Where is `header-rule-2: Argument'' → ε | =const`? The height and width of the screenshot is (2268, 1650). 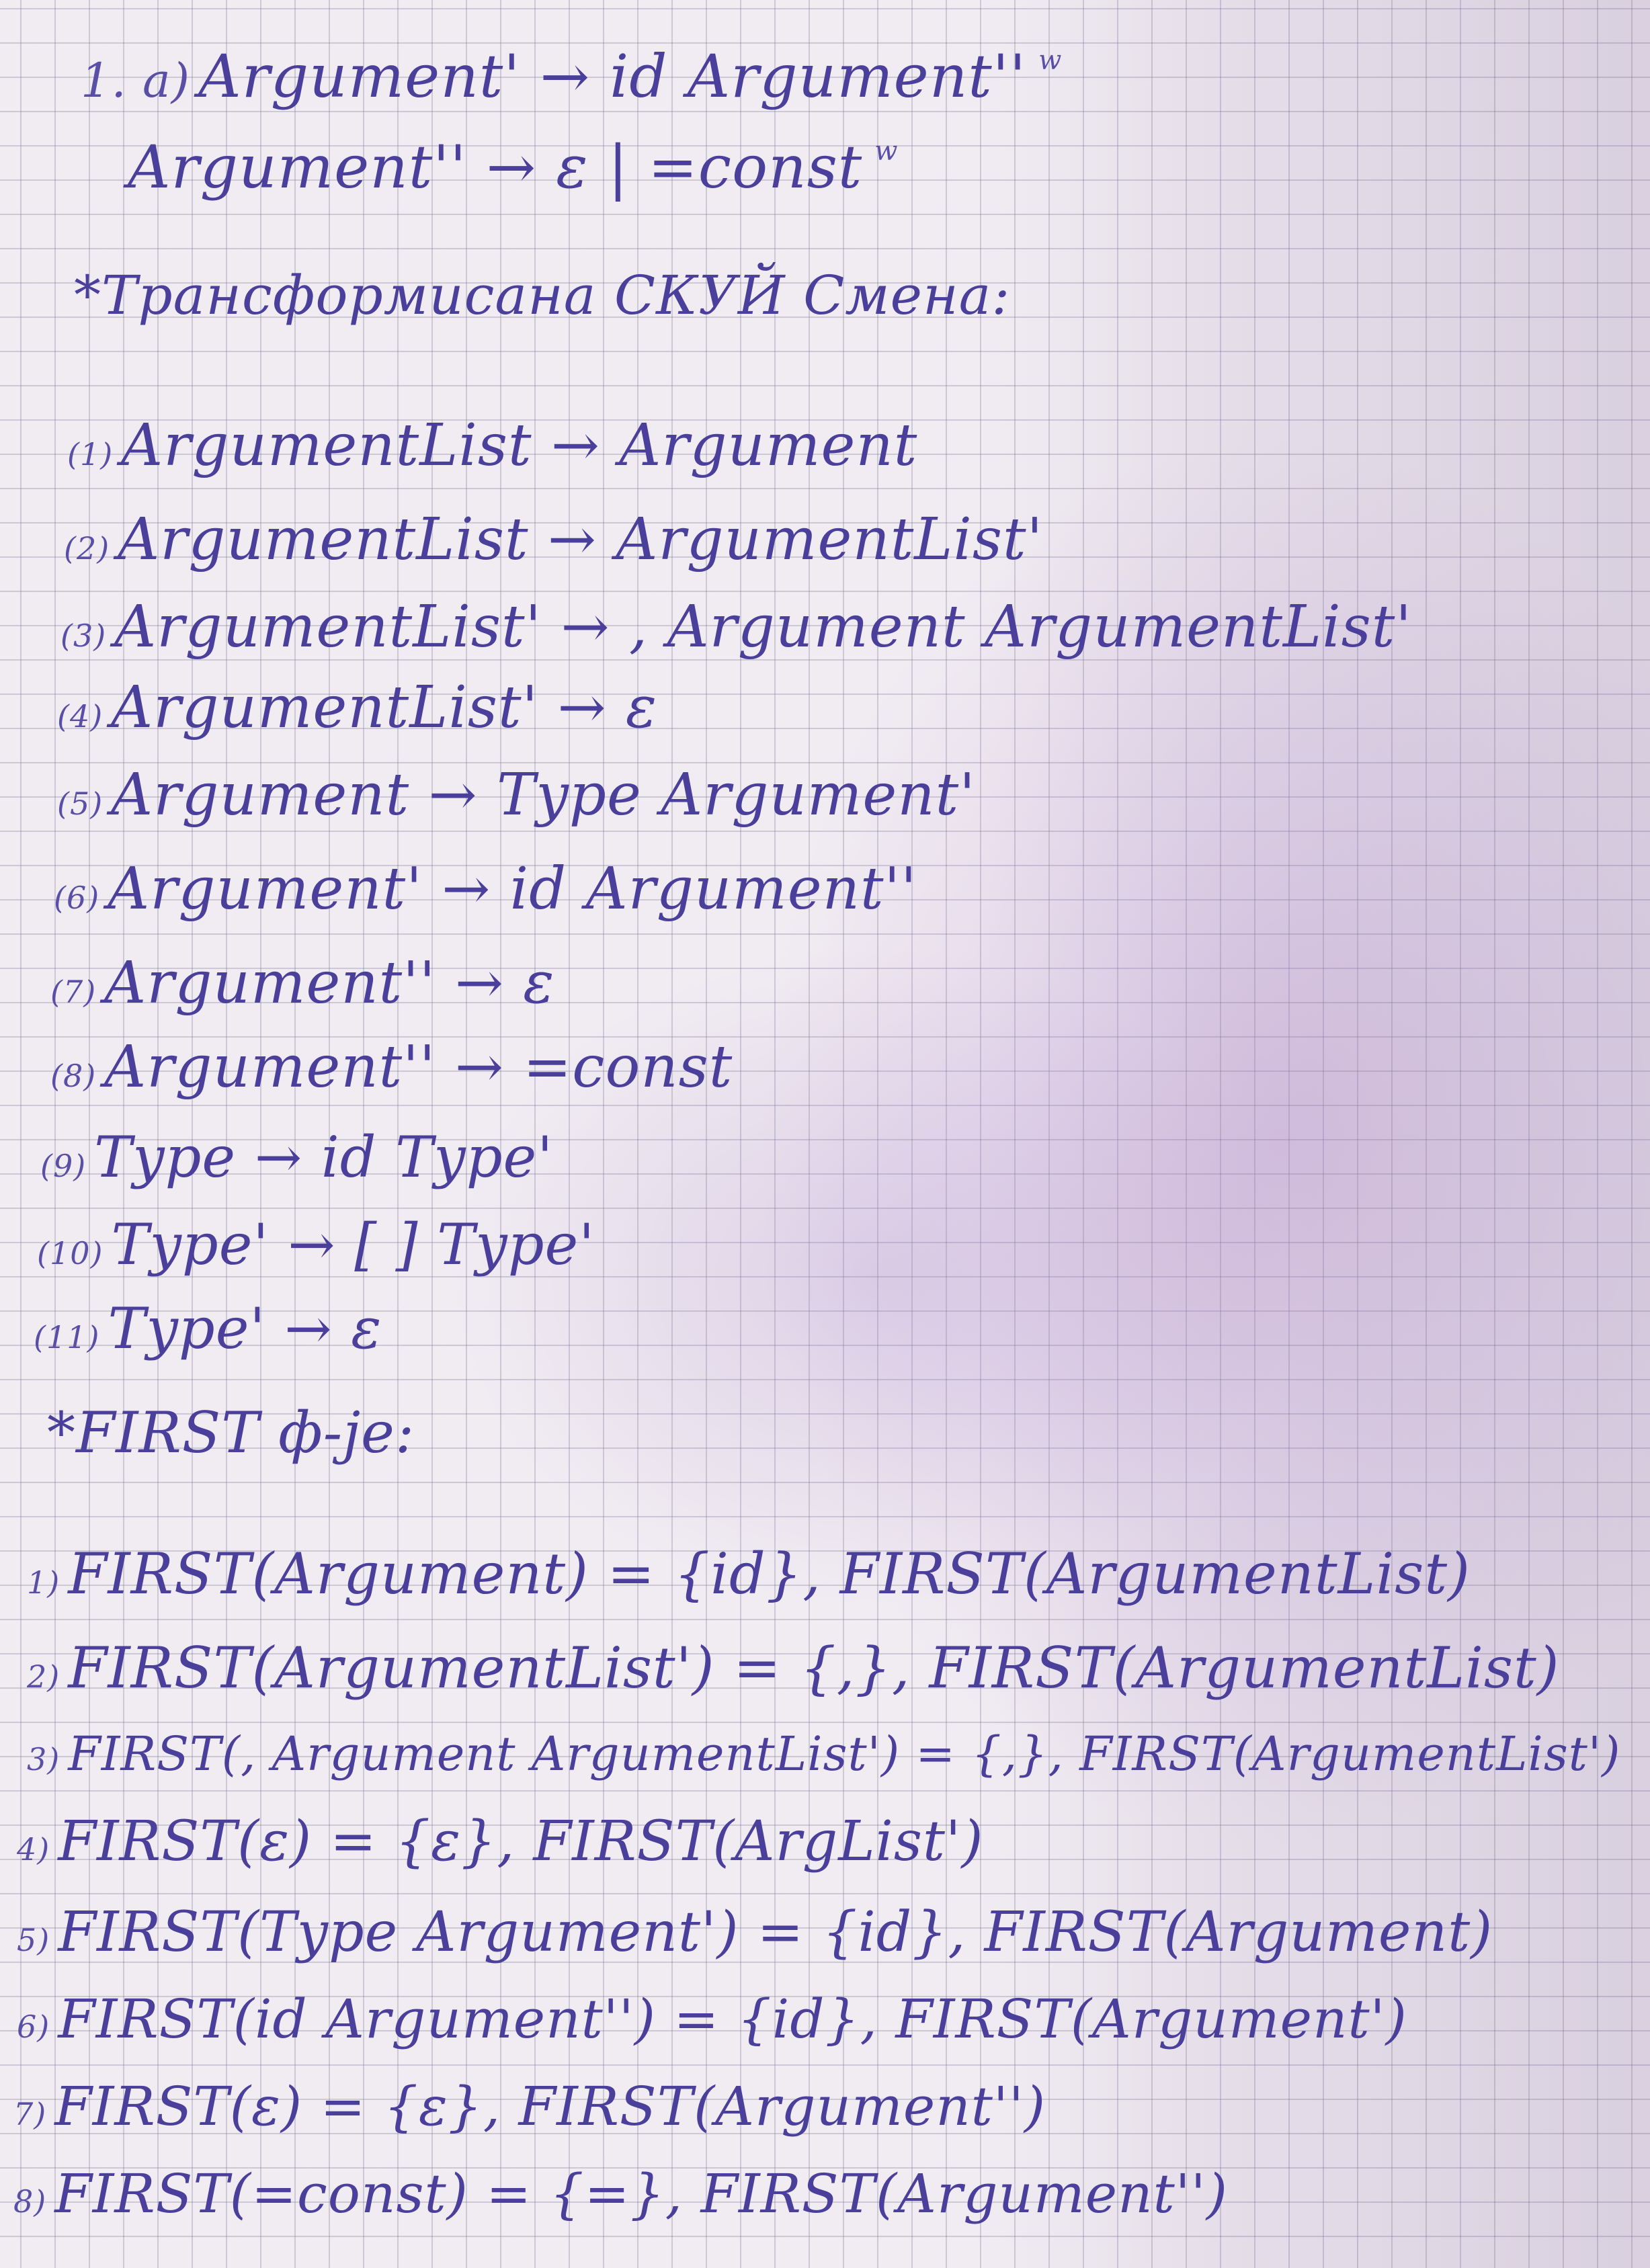 header-rule-2: Argument'' → ε | =const is located at coordinates (495, 167).